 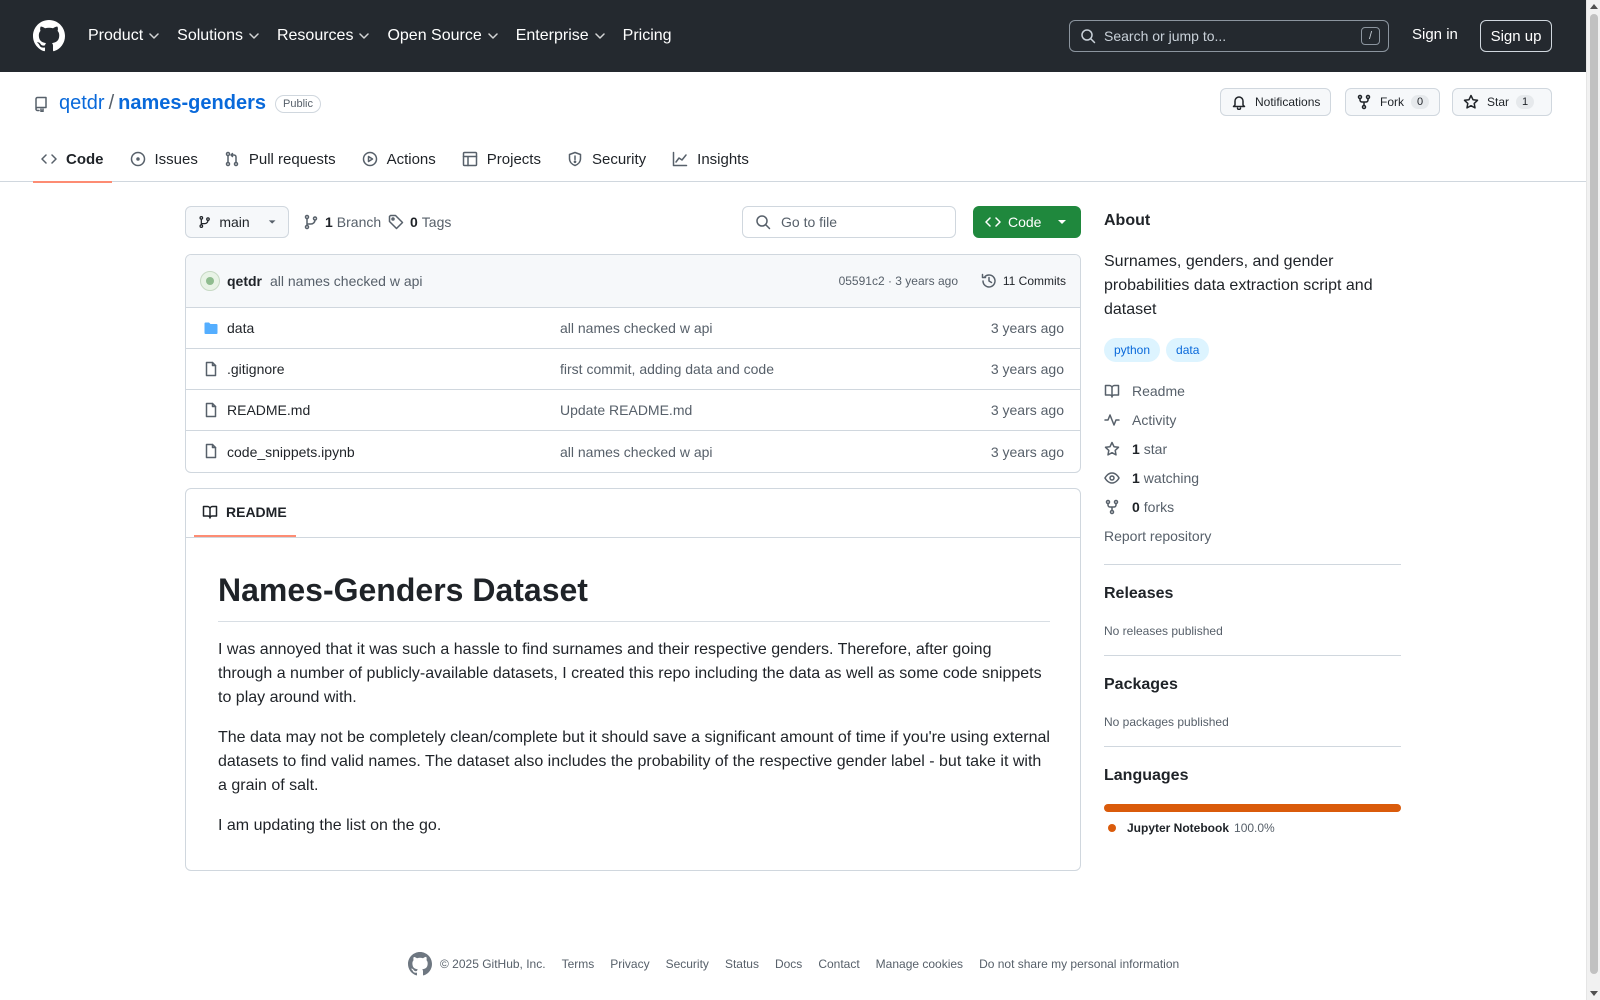 I want to click on nav-pricing: Pricing, so click(x=647, y=36).